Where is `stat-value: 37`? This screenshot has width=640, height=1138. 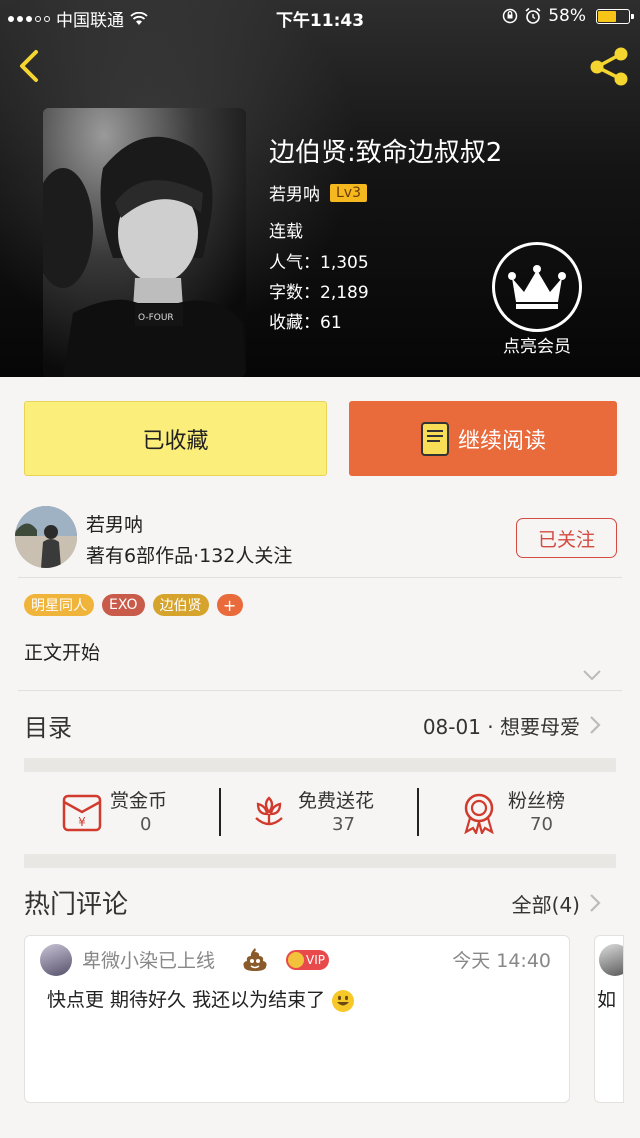
stat-value: 37 is located at coordinates (343, 824).